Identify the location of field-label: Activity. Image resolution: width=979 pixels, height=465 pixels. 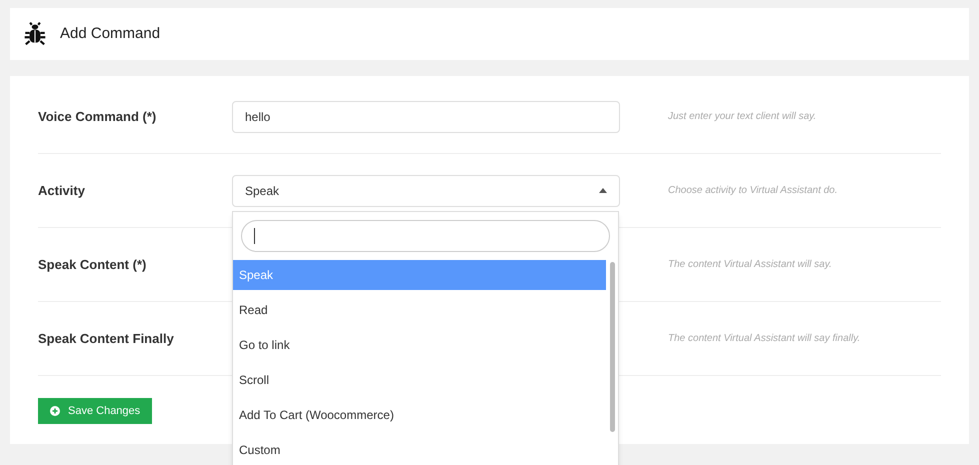
(62, 191).